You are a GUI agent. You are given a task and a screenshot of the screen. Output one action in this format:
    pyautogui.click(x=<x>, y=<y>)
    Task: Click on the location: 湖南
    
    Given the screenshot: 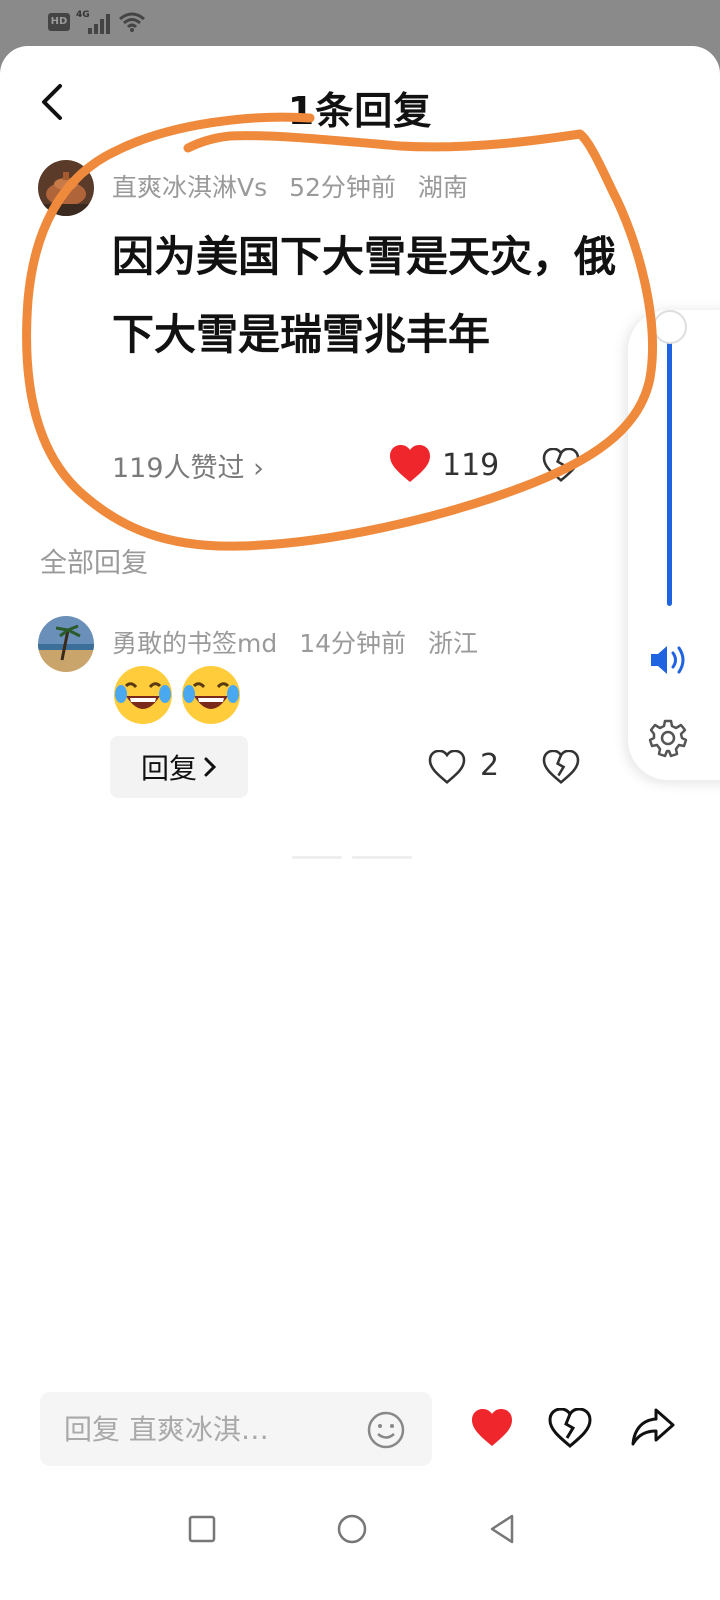 What is the action you would take?
    pyautogui.click(x=442, y=187)
    